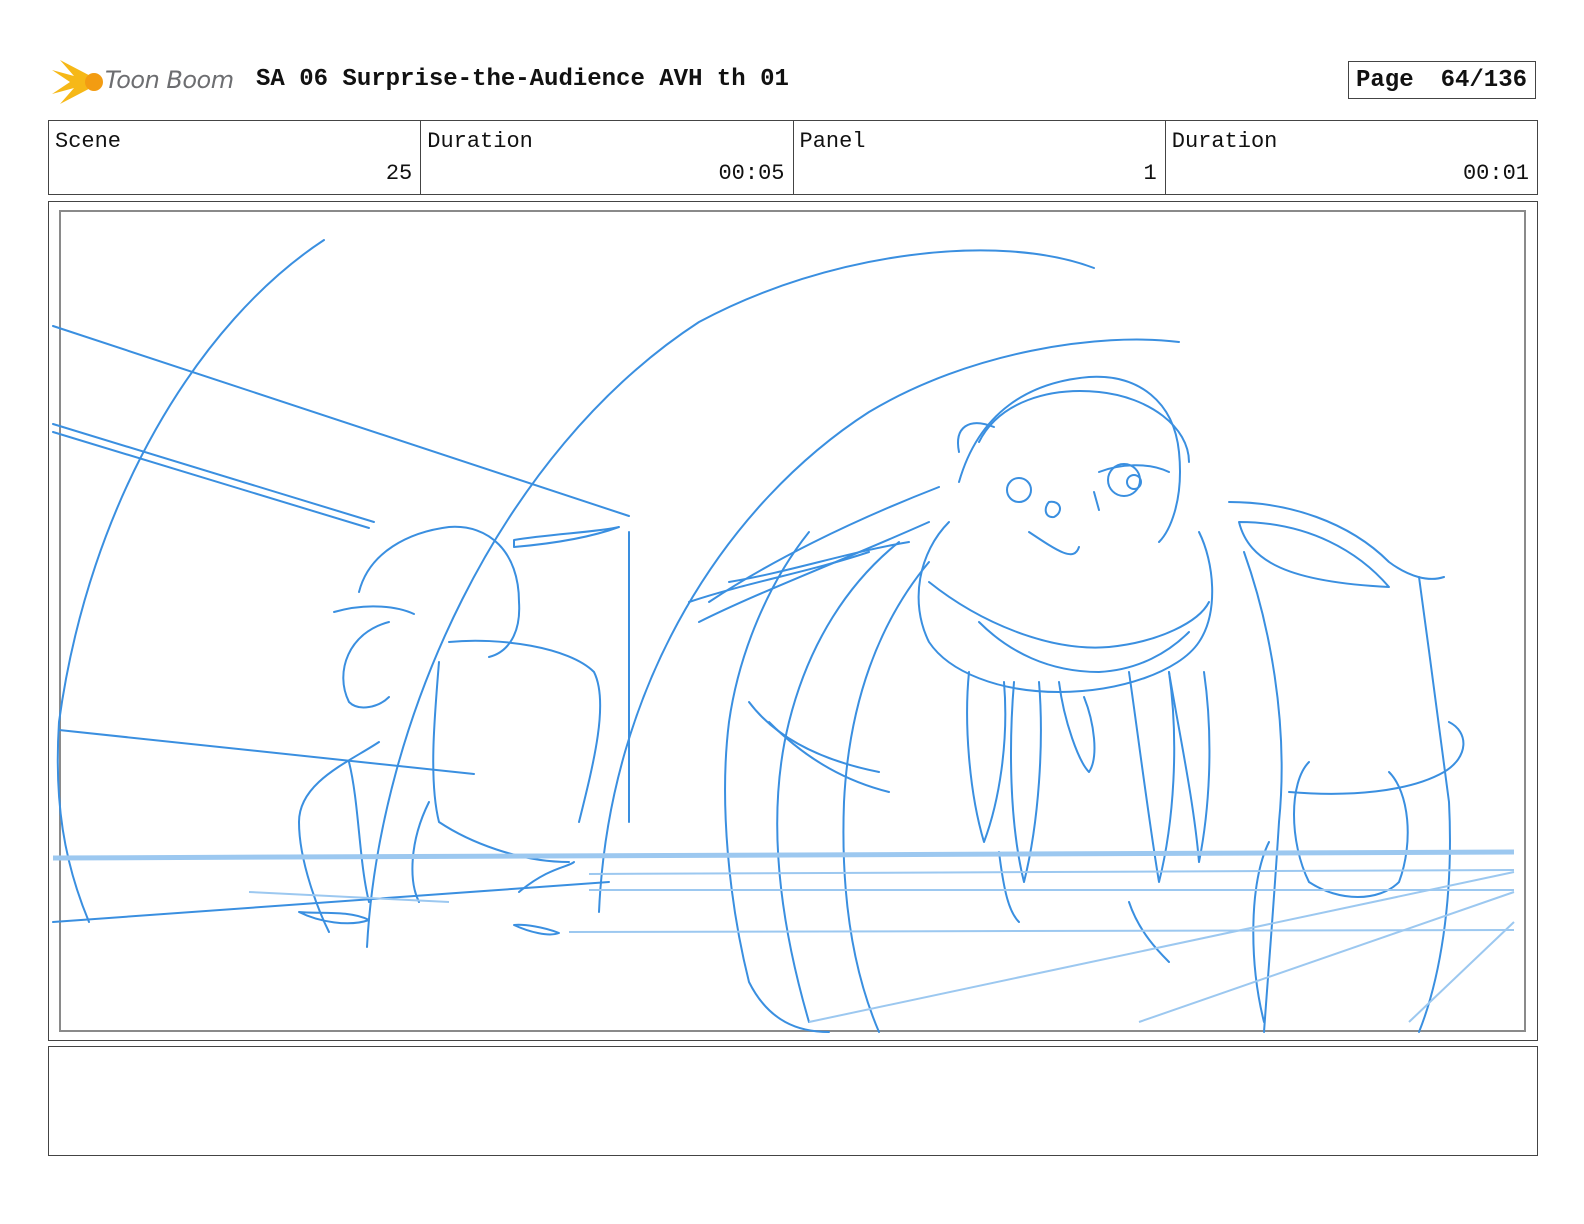  I want to click on panel-duration-label: Duration, so click(1224, 141).